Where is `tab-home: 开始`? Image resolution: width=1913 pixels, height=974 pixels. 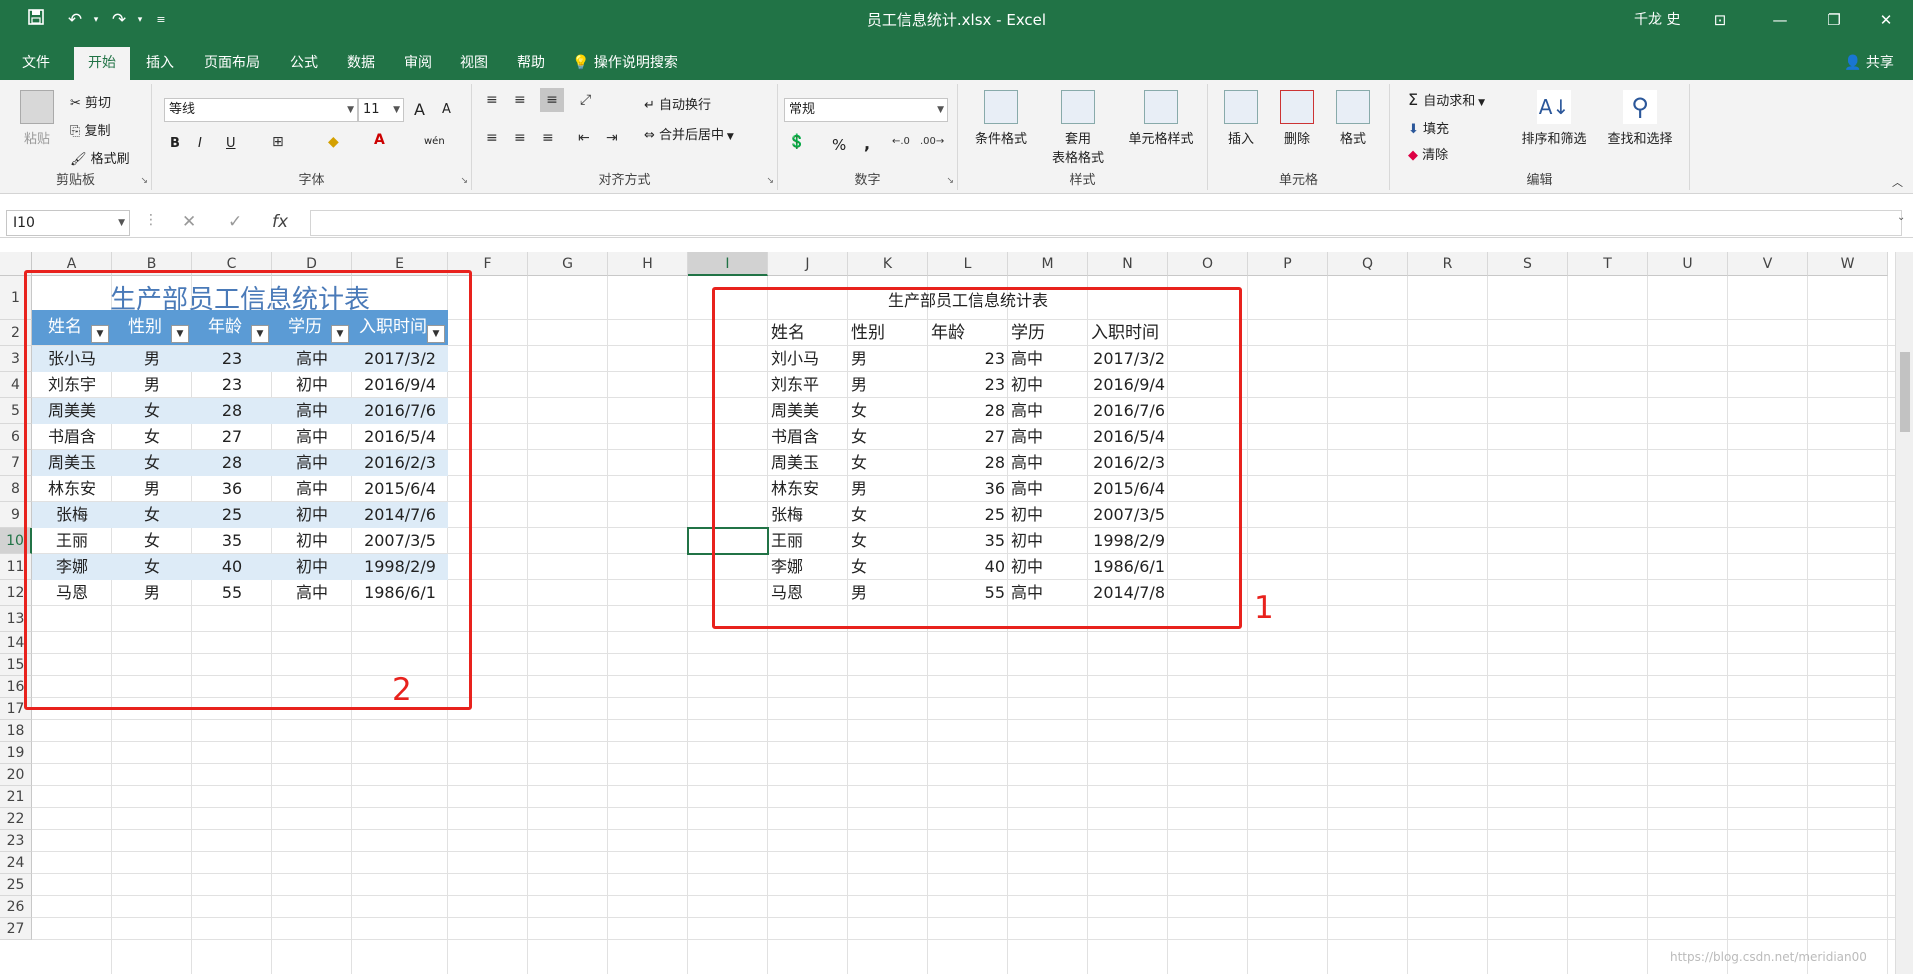 tab-home: 开始 is located at coordinates (102, 63).